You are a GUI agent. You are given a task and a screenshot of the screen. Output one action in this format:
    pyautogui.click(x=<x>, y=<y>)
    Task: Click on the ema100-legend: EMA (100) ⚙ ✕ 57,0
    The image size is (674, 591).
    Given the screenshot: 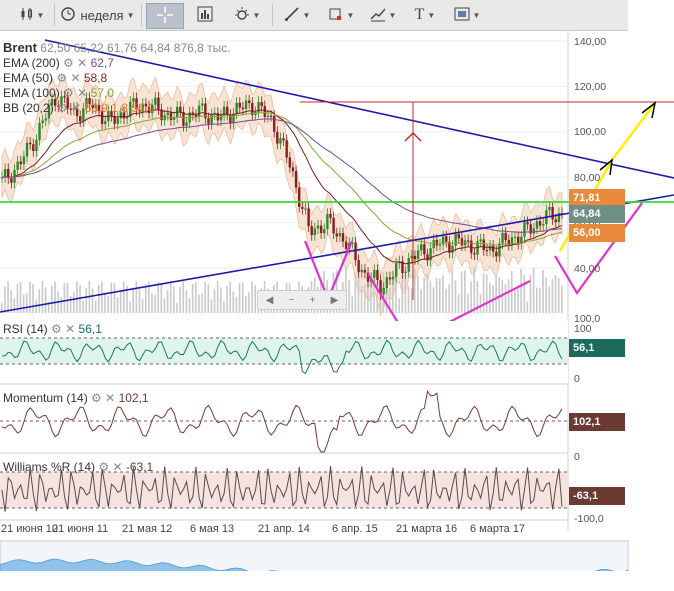 What is the action you would take?
    pyautogui.click(x=58, y=93)
    